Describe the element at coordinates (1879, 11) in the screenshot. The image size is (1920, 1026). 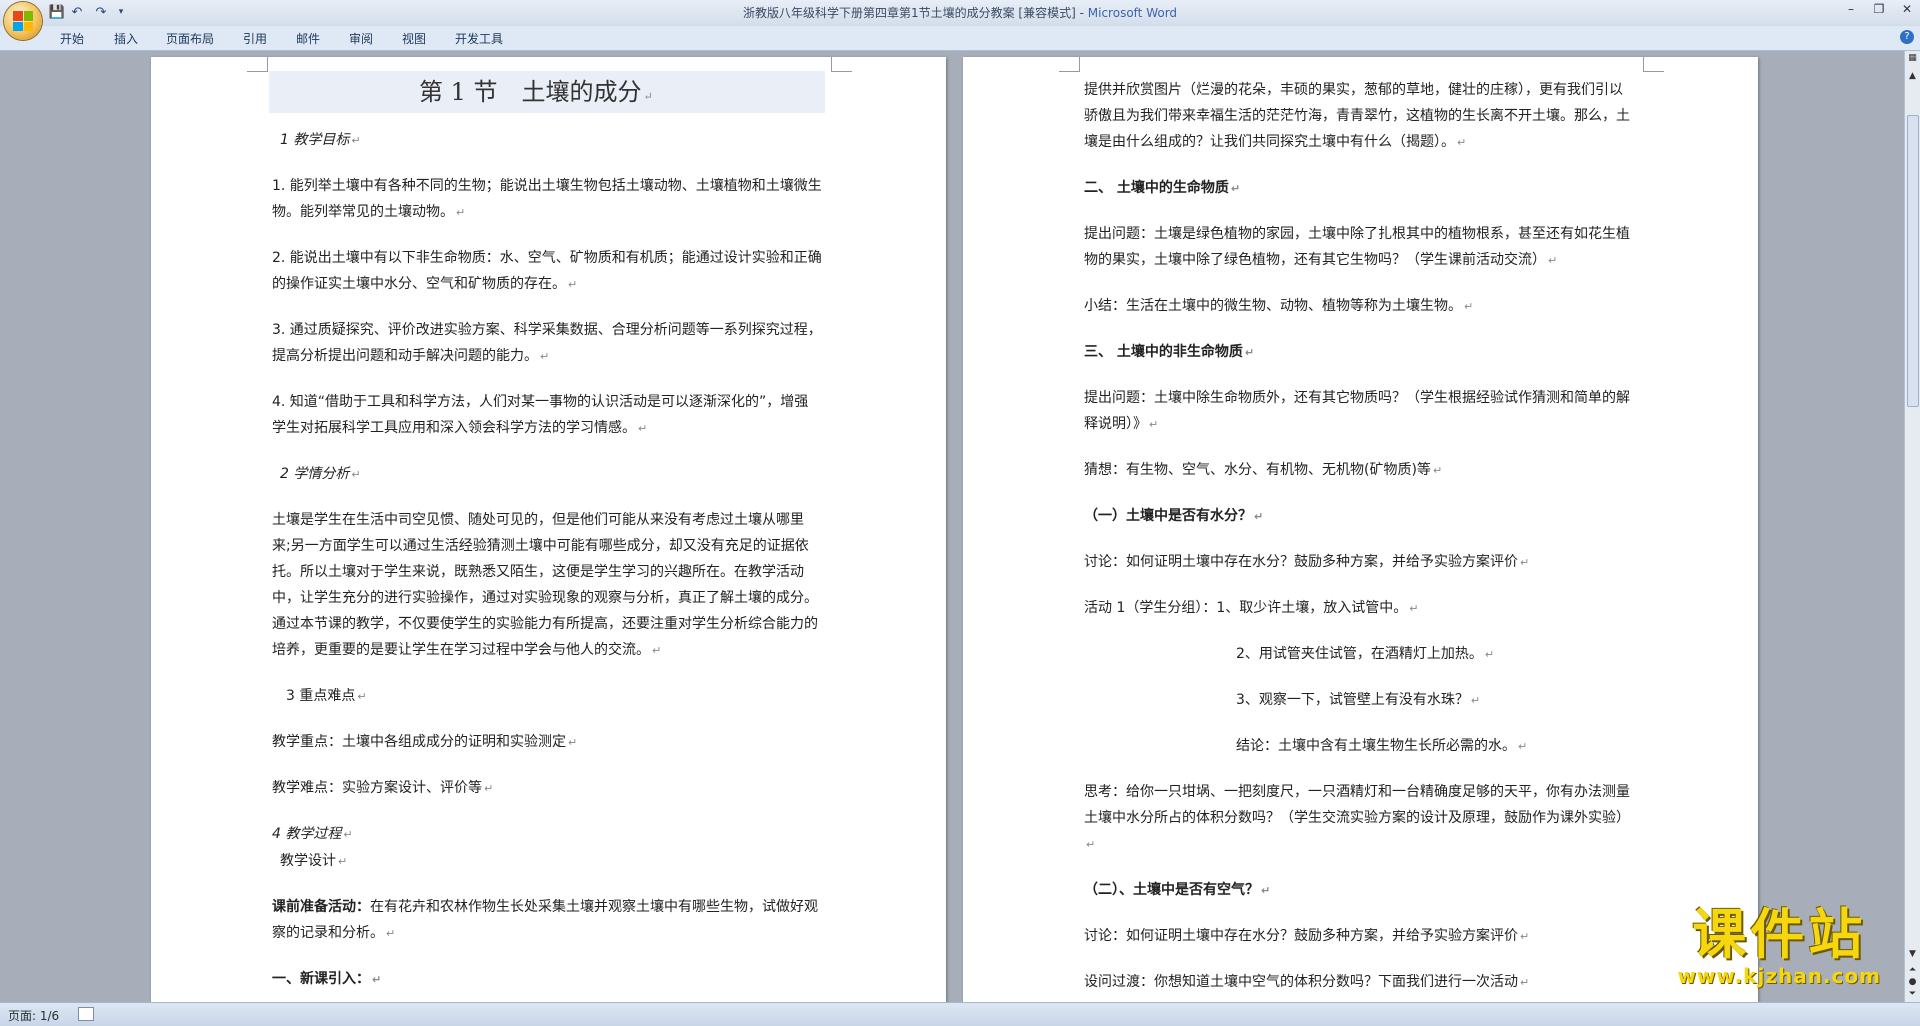
I see `restore-icon: ❐` at that location.